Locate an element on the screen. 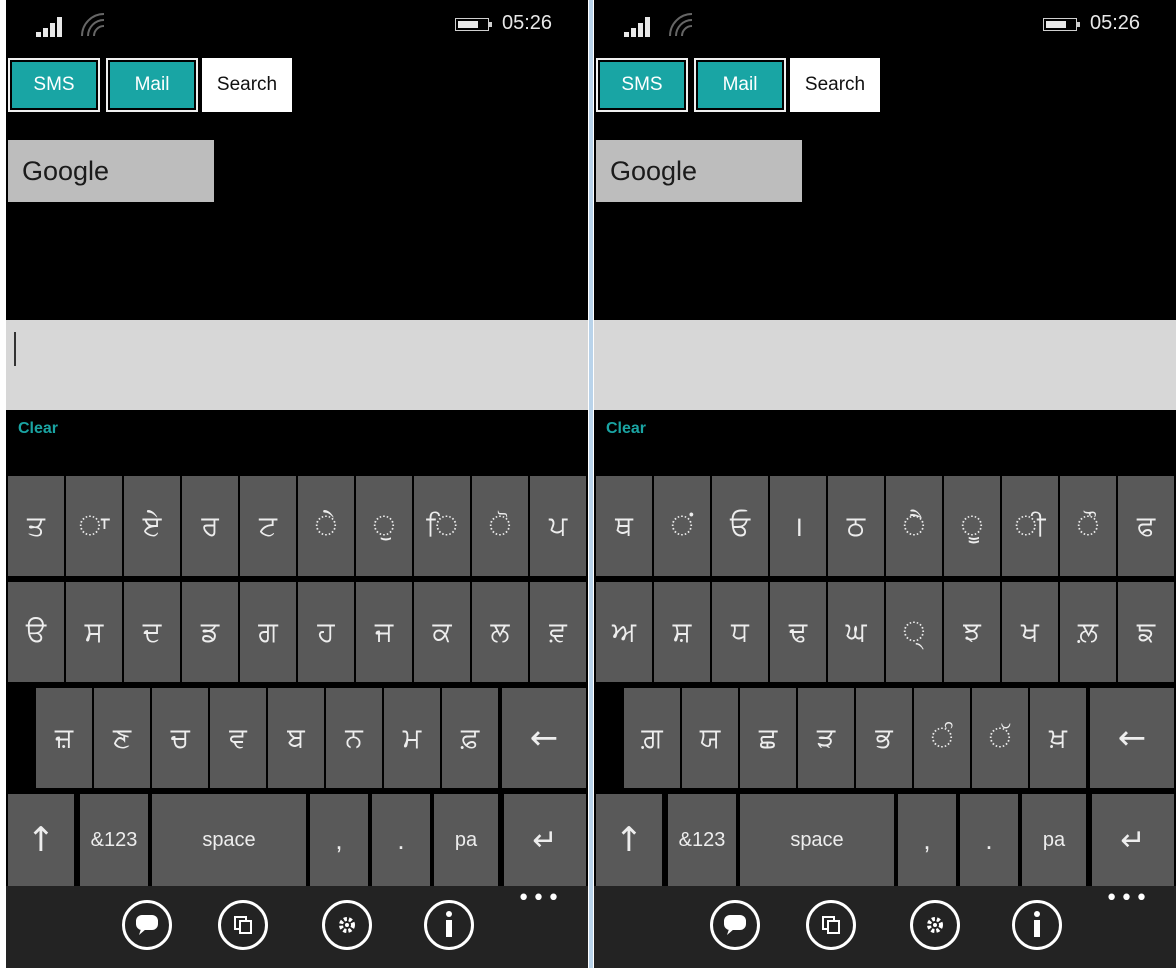 The height and width of the screenshot is (968, 1176). key: ਿ is located at coordinates (442, 526).